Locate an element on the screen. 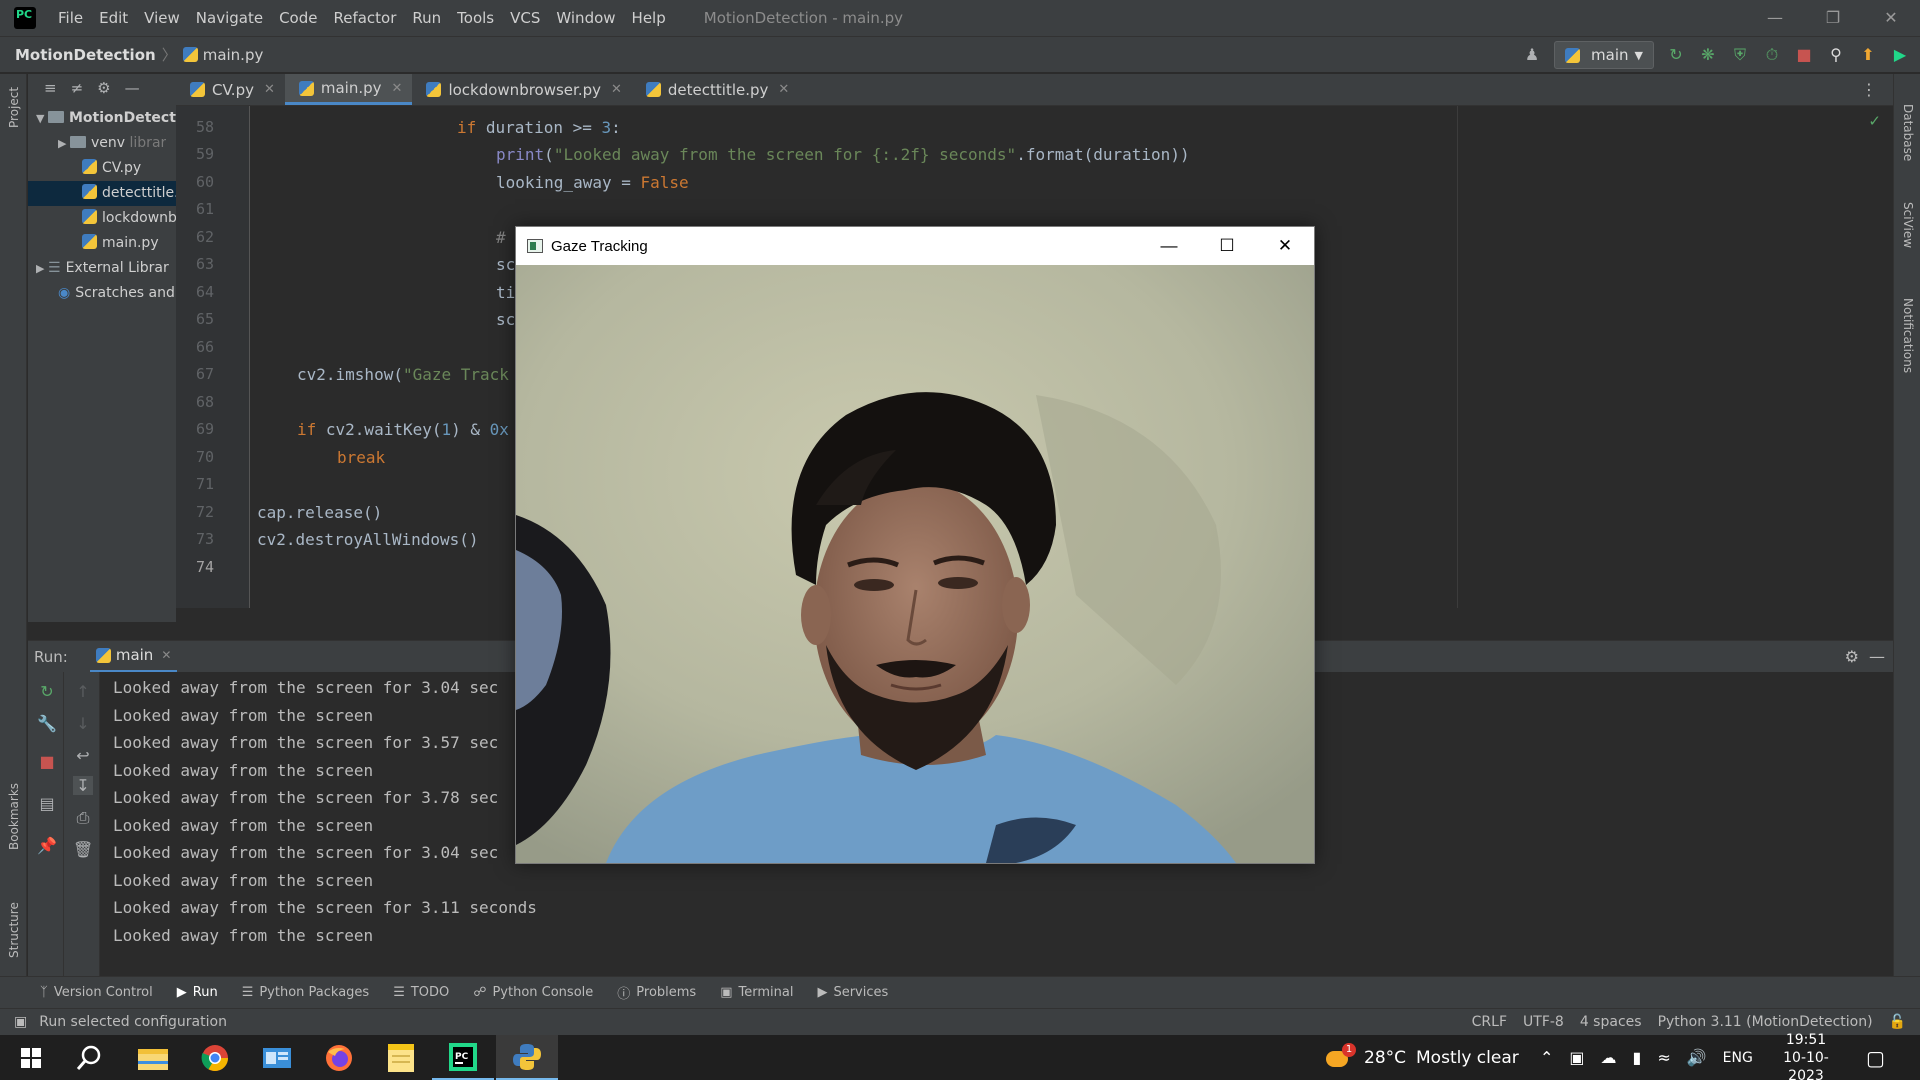  tree-item-scratches: ◉ Scratches and is located at coordinates (116, 293).